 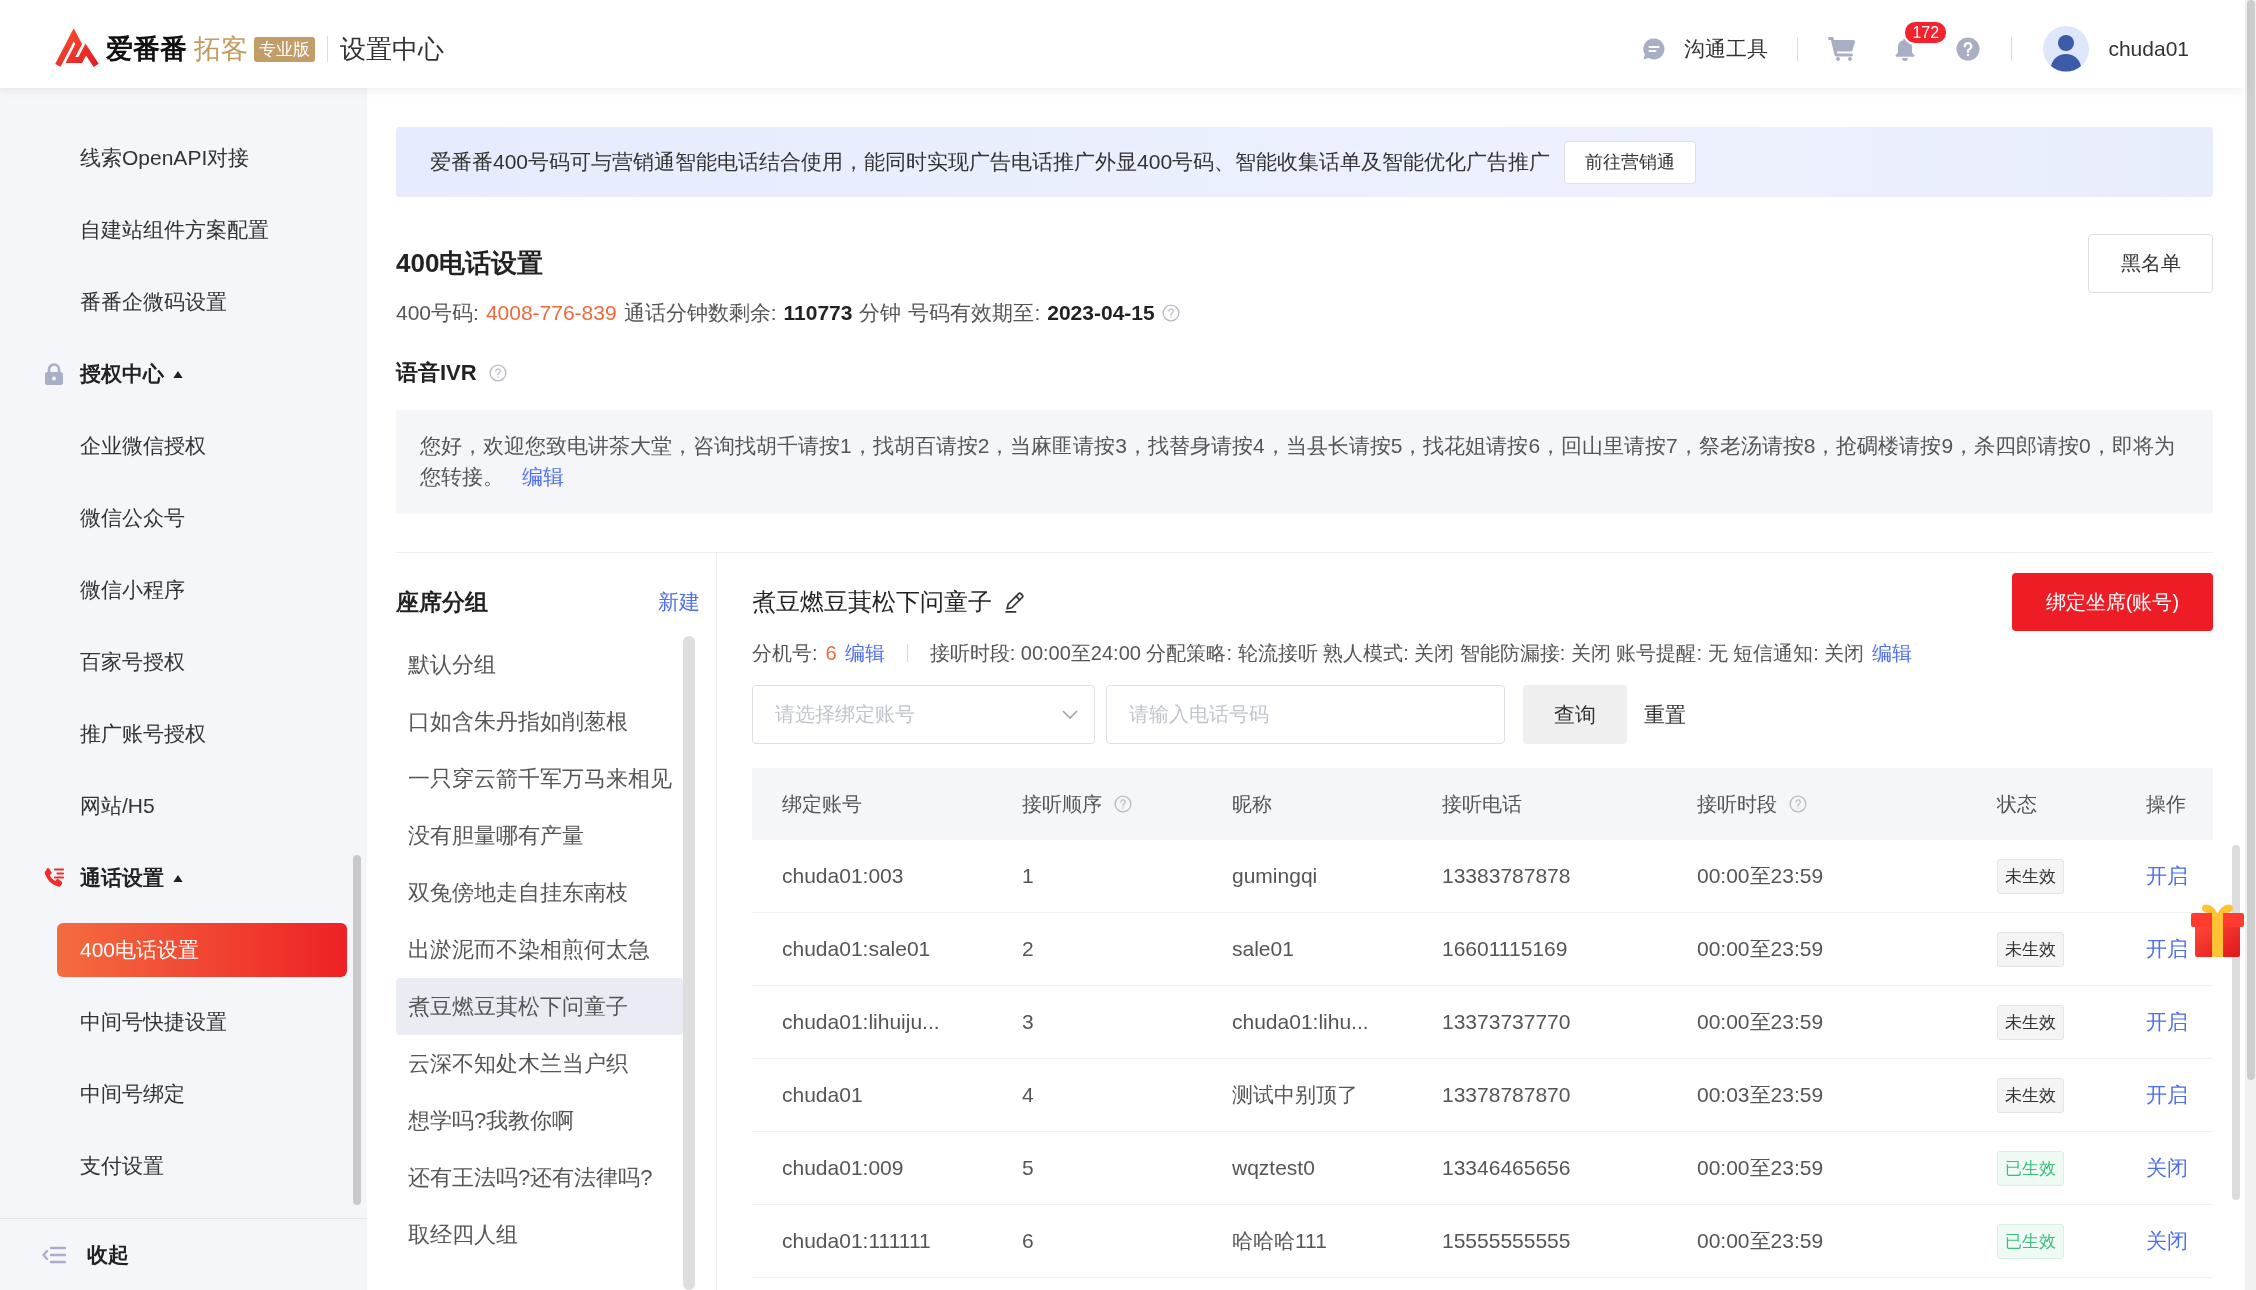 What do you see at coordinates (1279, 1241) in the screenshot?
I see `table-cell-text: 哈哈哈111` at bounding box center [1279, 1241].